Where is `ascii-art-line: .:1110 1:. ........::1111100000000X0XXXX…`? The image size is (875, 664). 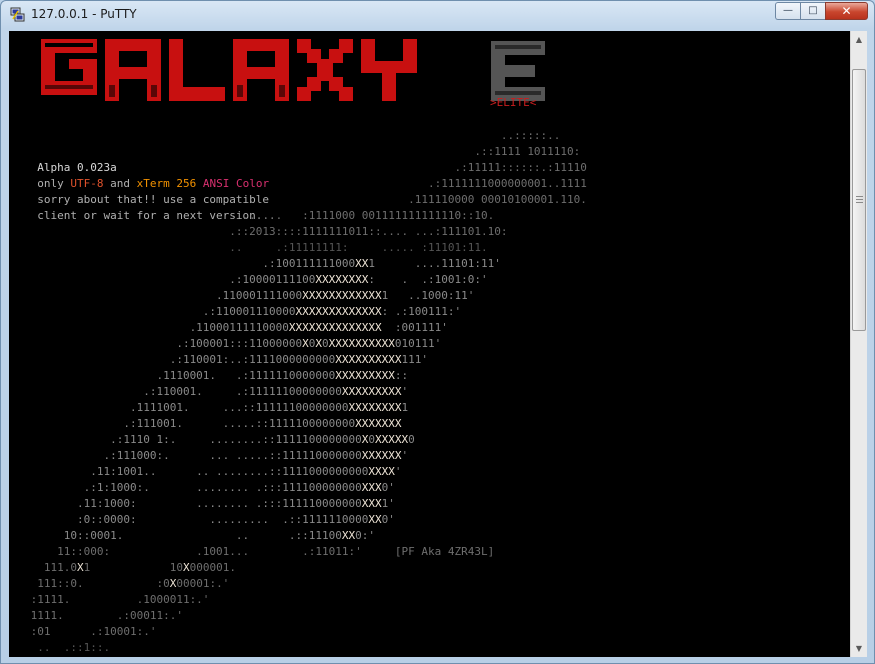 ascii-art-line: .:1110 1:. ........::1111100000000X0XXXX… is located at coordinates (219, 439).